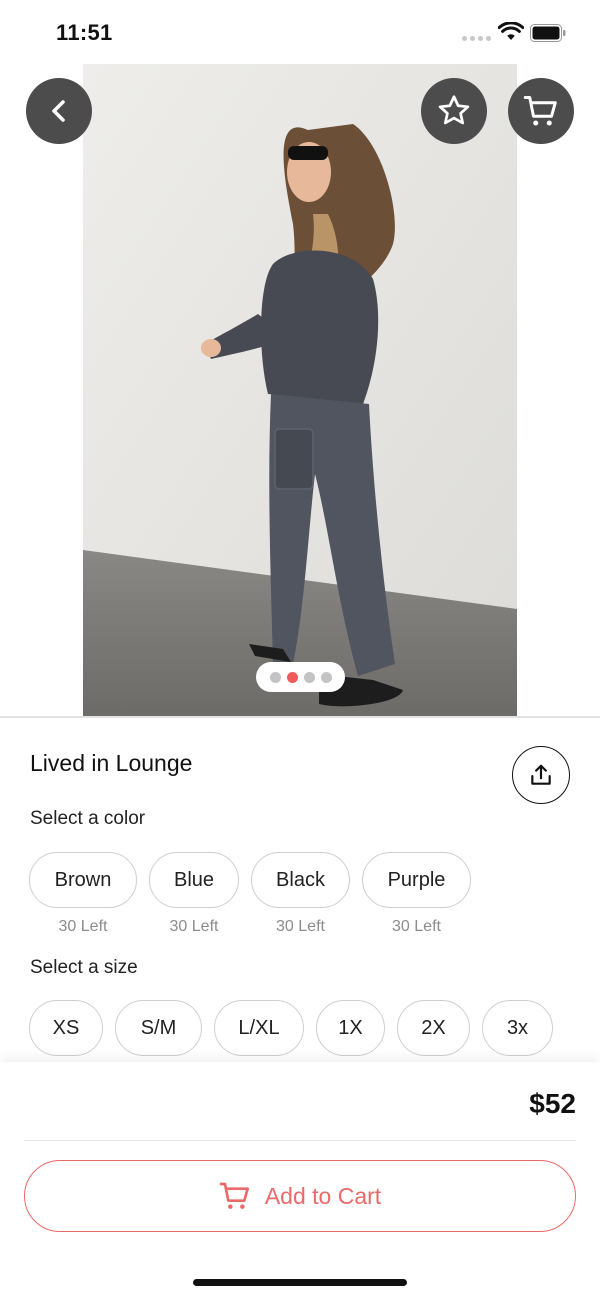 The width and height of the screenshot is (600, 1299). I want to click on size-option-xs: XS, so click(66, 1028).